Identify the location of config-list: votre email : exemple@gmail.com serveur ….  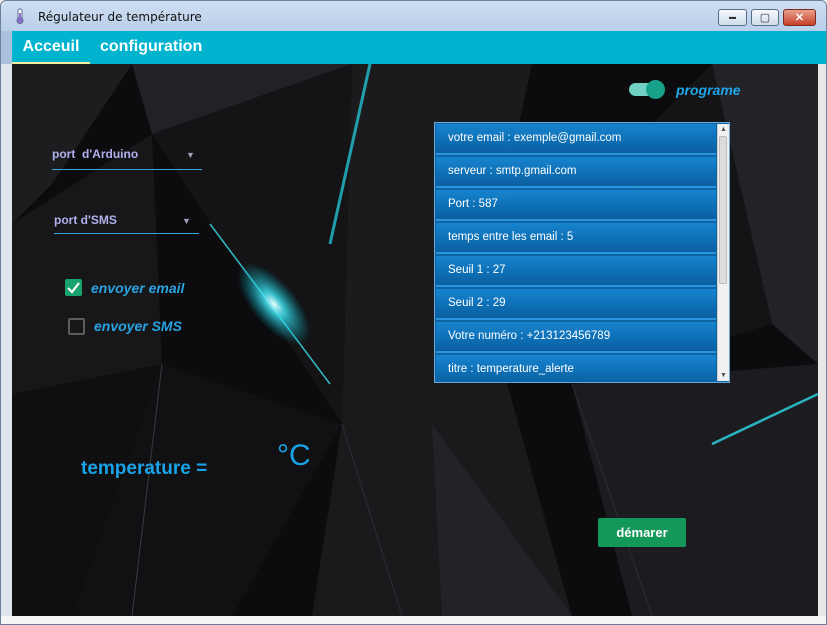
(582, 252).